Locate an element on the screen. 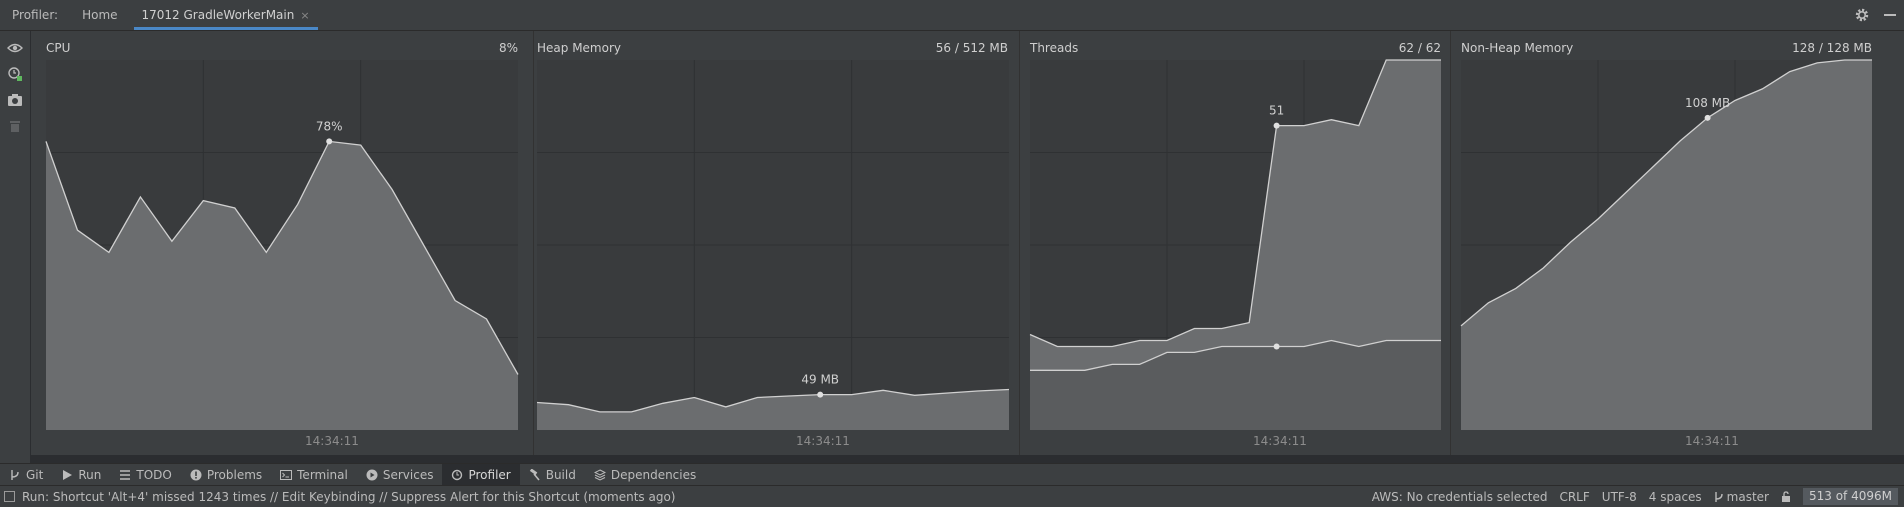  tool-window-label: Build is located at coordinates (560, 475).